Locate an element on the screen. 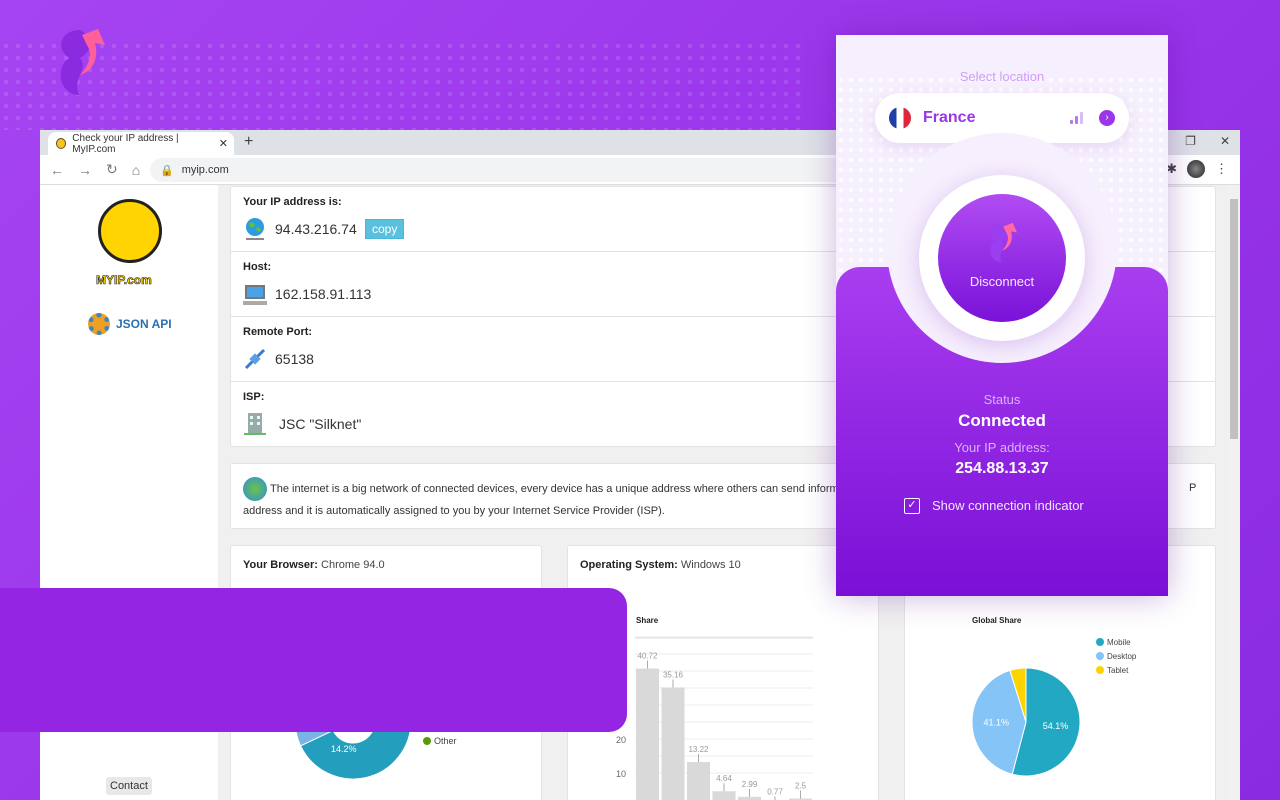 The image size is (1280, 800). status-label: Status is located at coordinates (1002, 399).